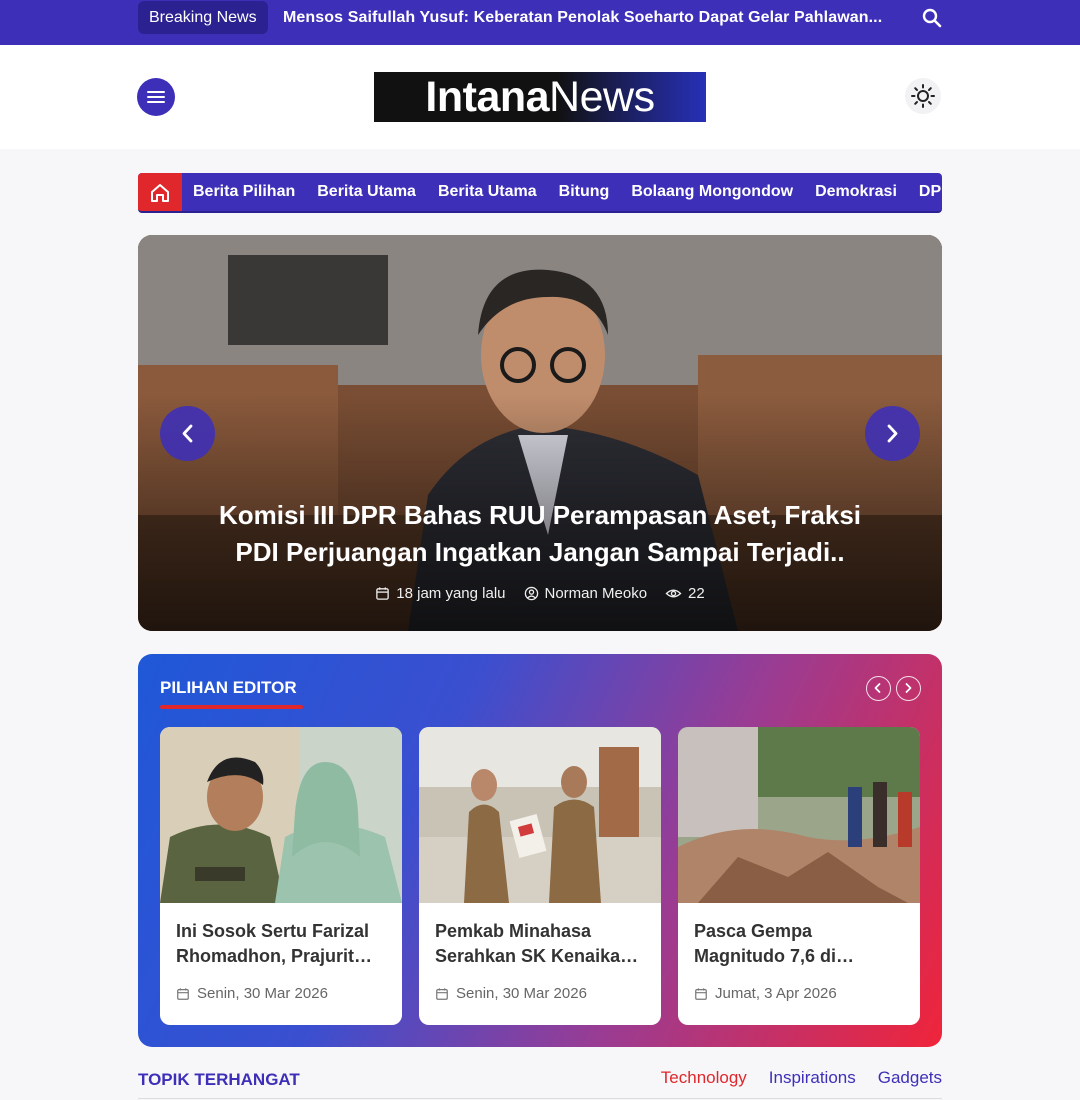 The height and width of the screenshot is (1100, 1080). I want to click on logo-text-news: News, so click(602, 97).